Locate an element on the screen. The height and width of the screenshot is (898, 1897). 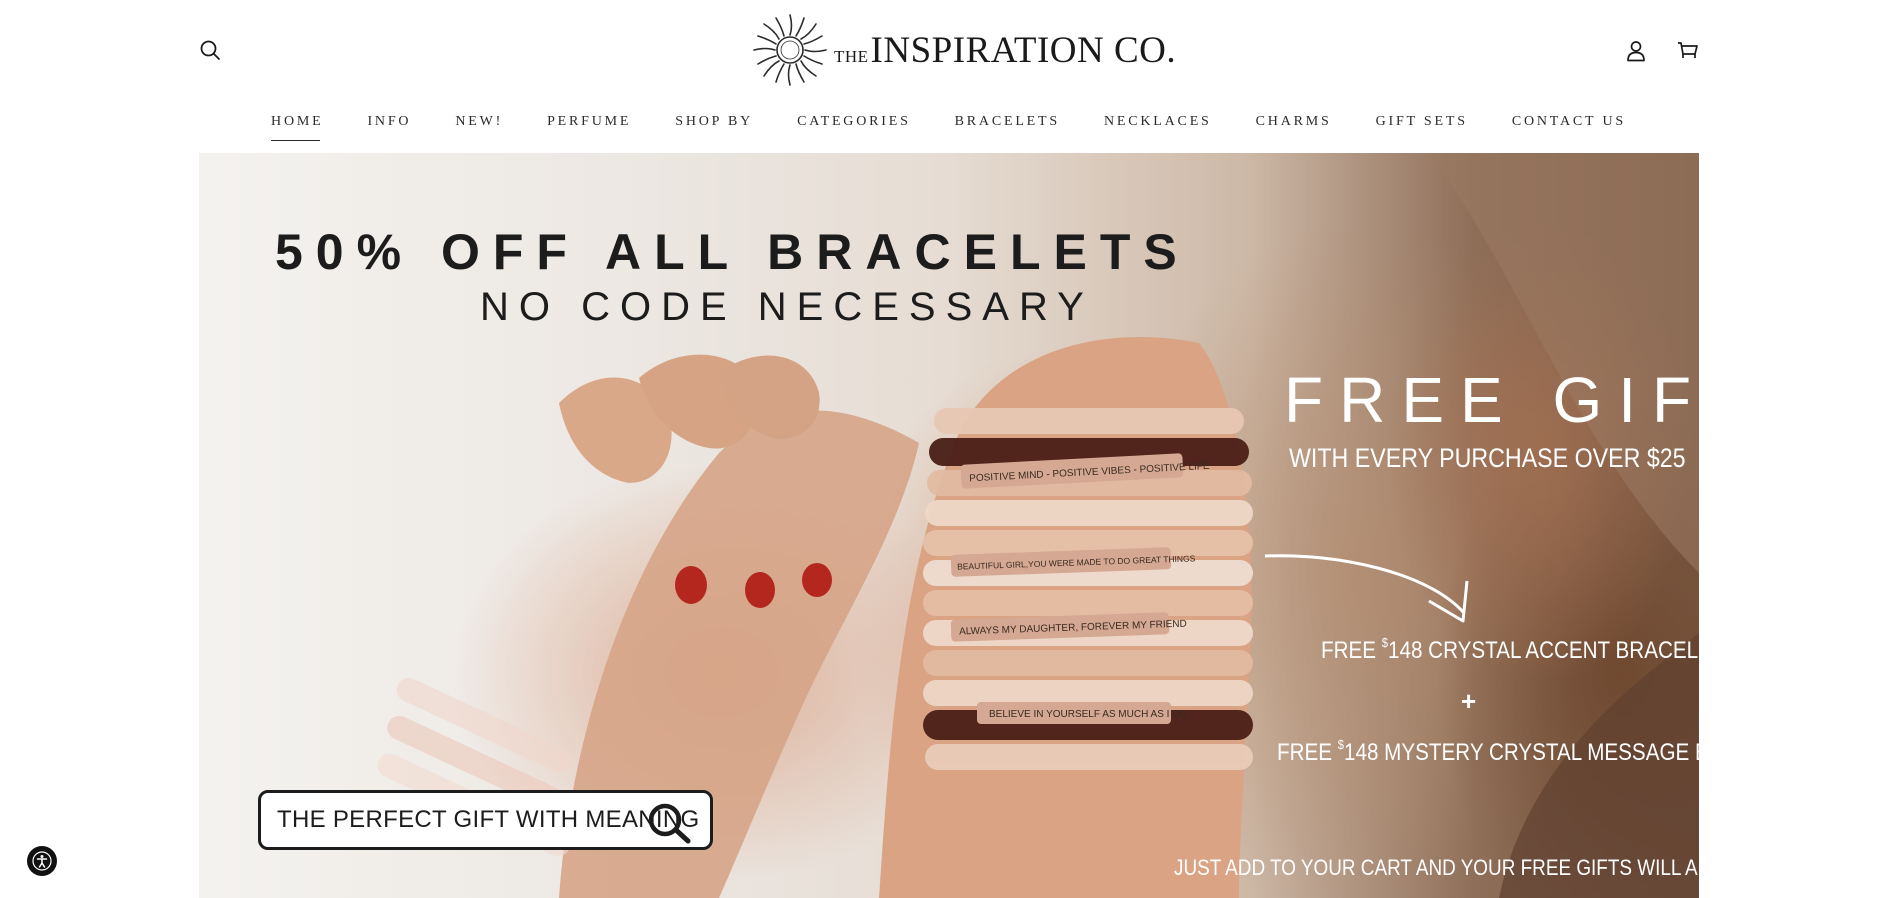
nav-item-categories: CATEGORIES is located at coordinates (854, 125).